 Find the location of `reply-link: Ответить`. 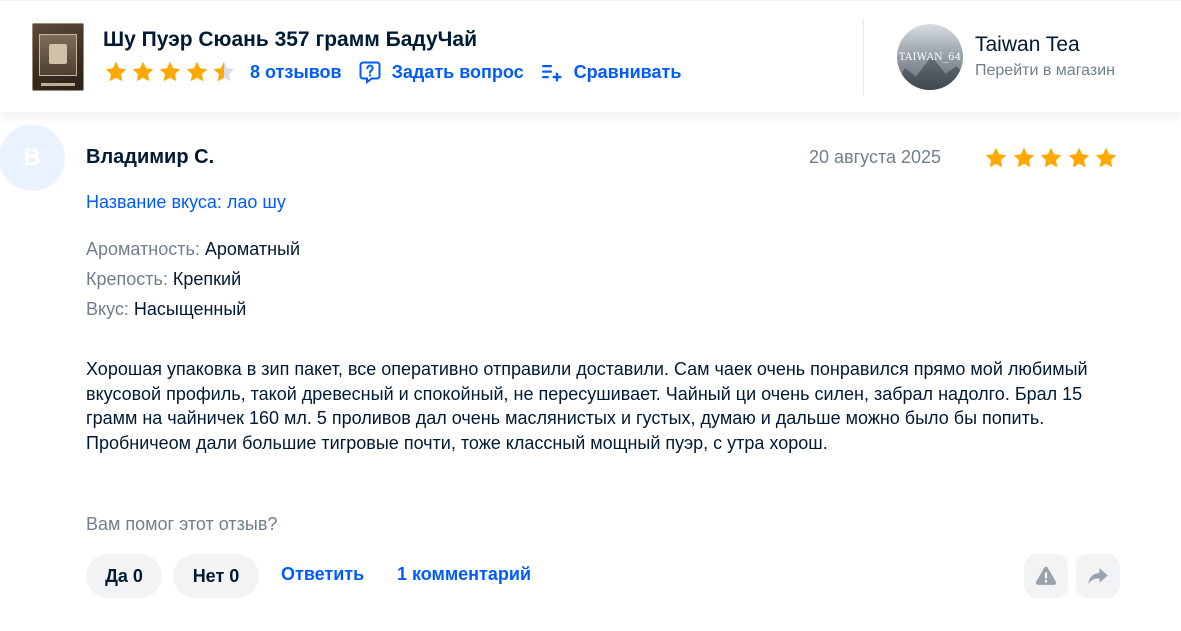

reply-link: Ответить is located at coordinates (322, 574).